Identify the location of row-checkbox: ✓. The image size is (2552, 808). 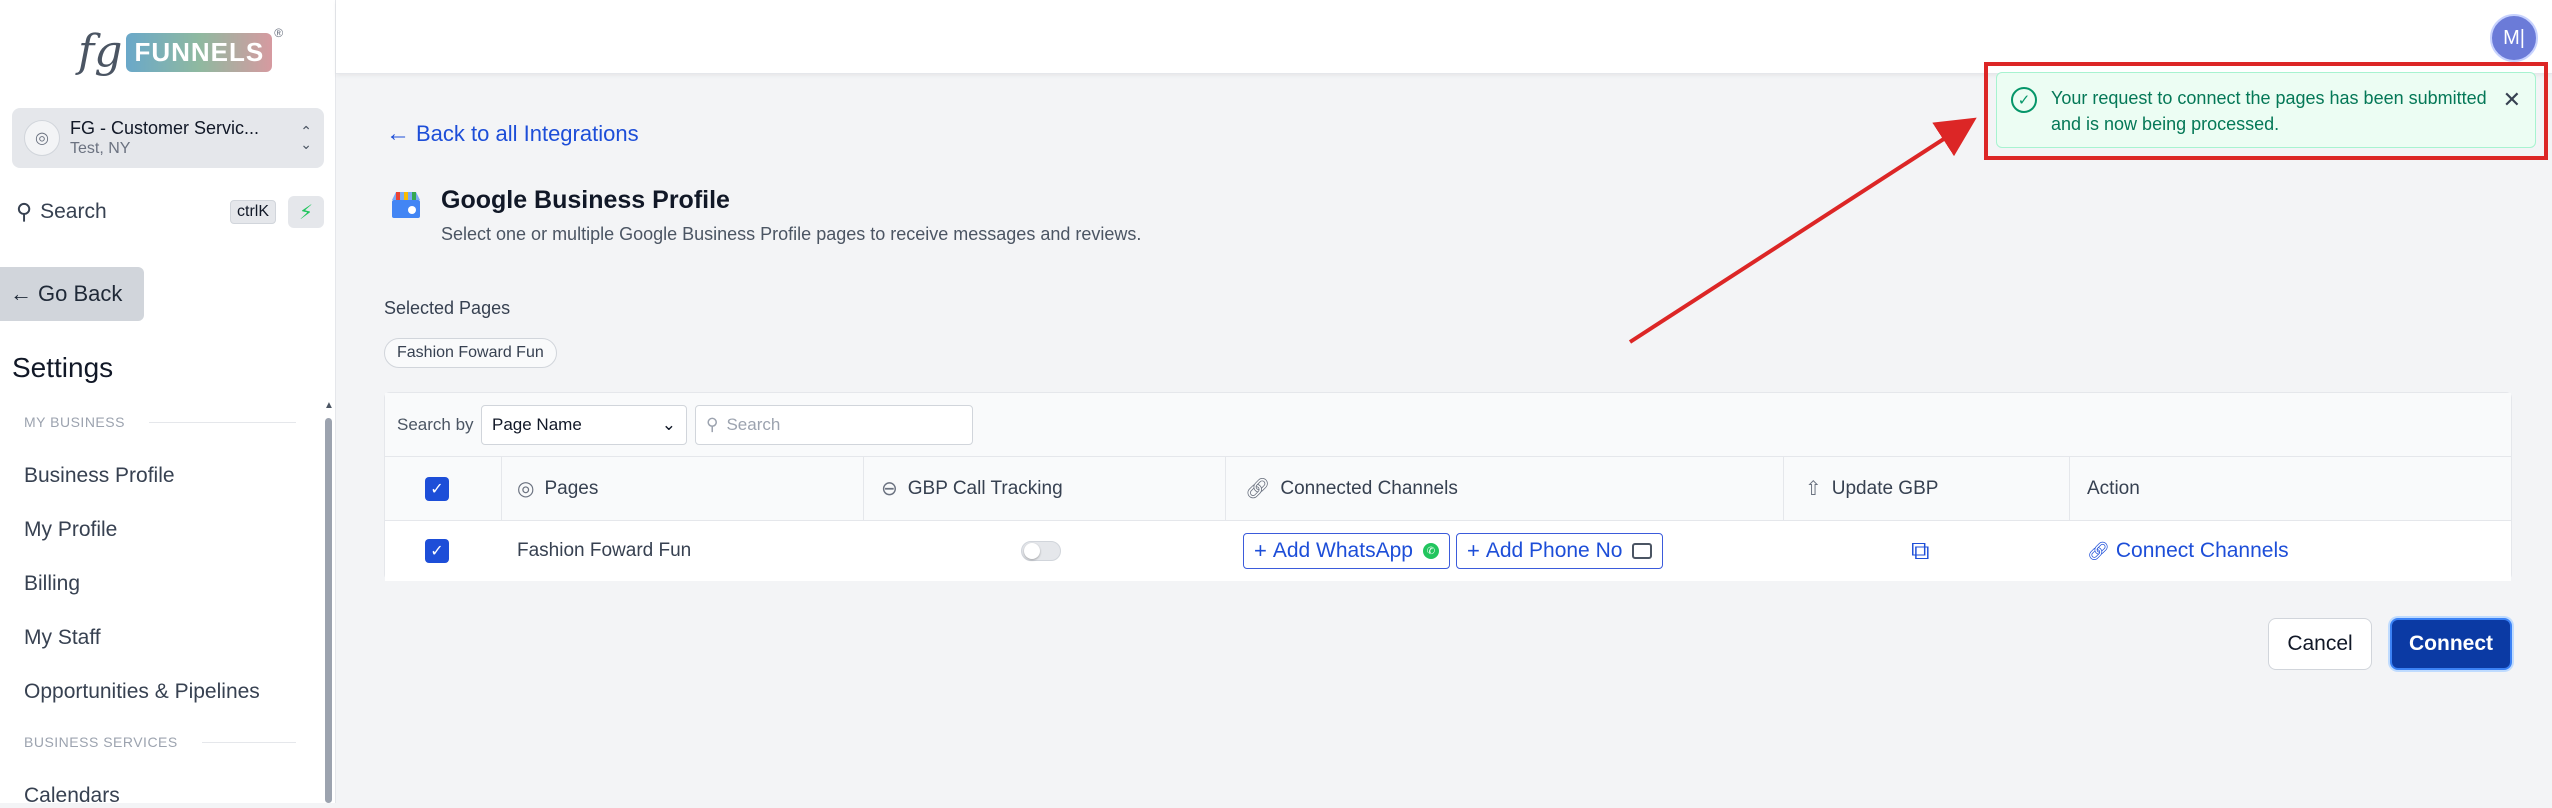
(437, 551).